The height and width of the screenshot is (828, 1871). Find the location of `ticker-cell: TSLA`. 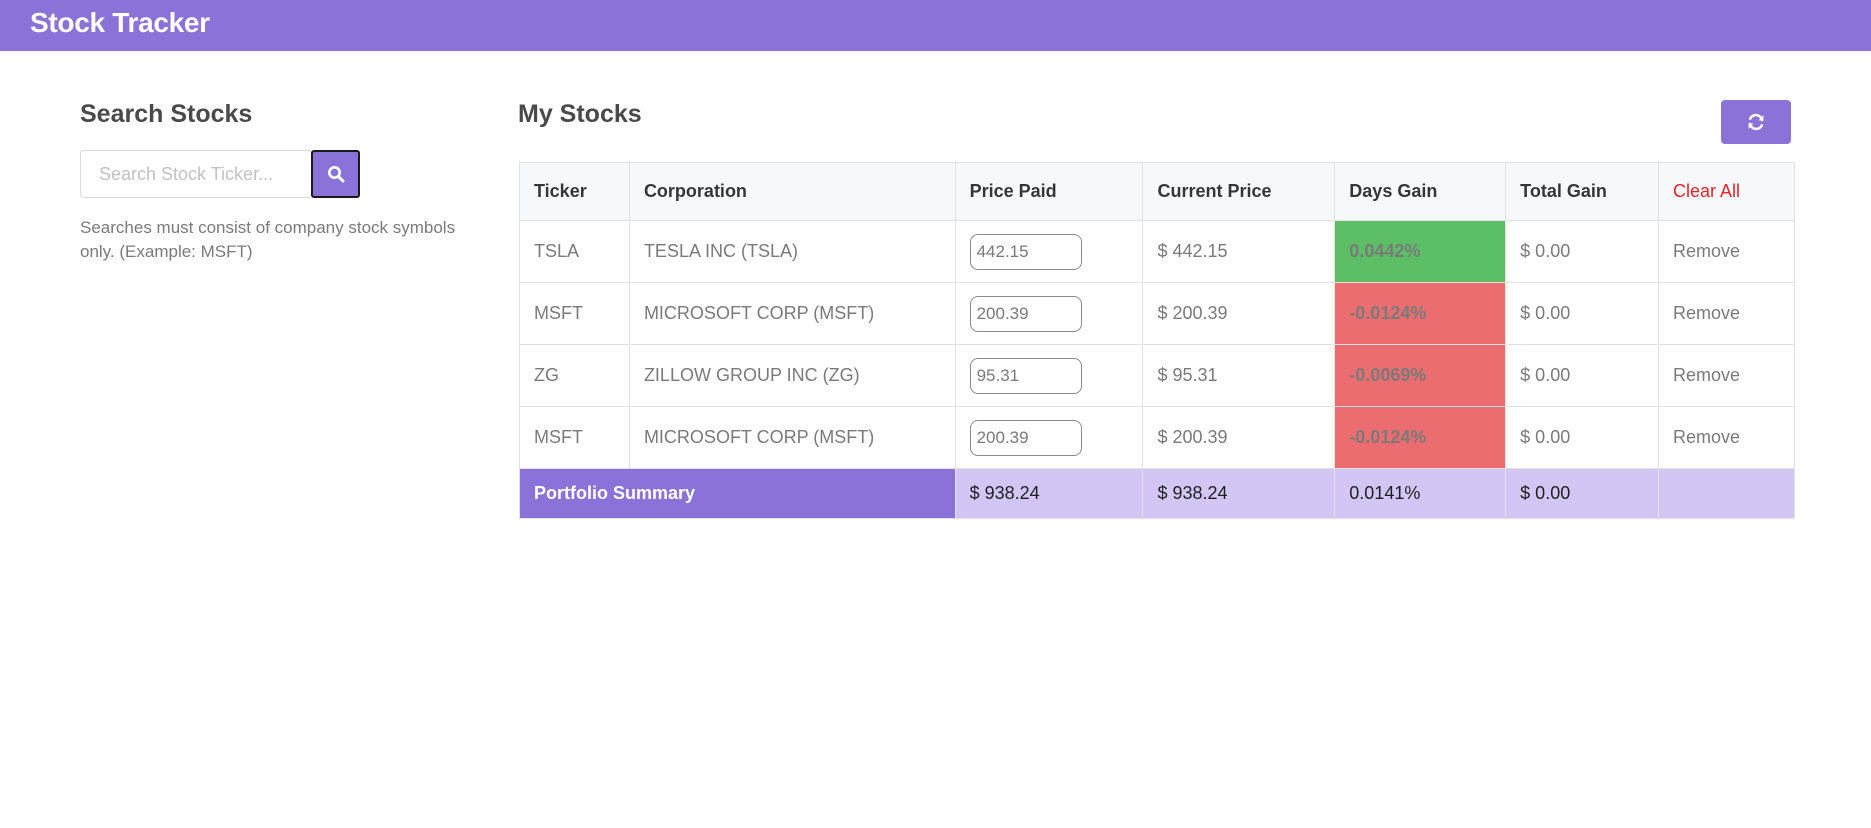

ticker-cell: TSLA is located at coordinates (574, 251).